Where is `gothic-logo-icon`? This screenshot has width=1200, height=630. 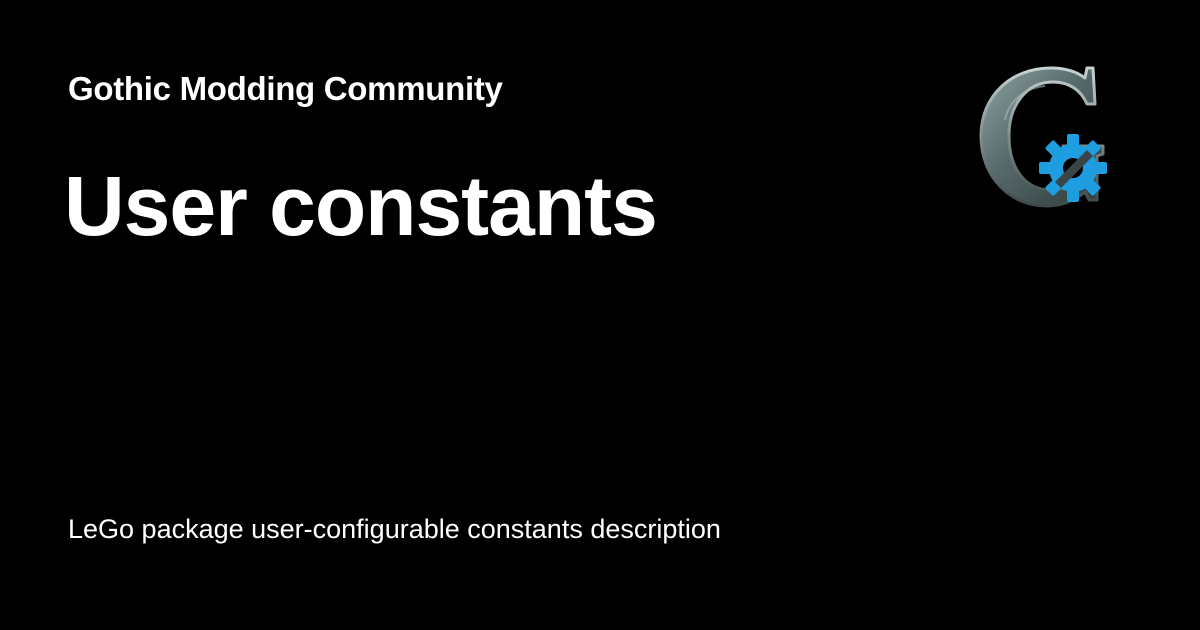 gothic-logo-icon is located at coordinates (1040, 136).